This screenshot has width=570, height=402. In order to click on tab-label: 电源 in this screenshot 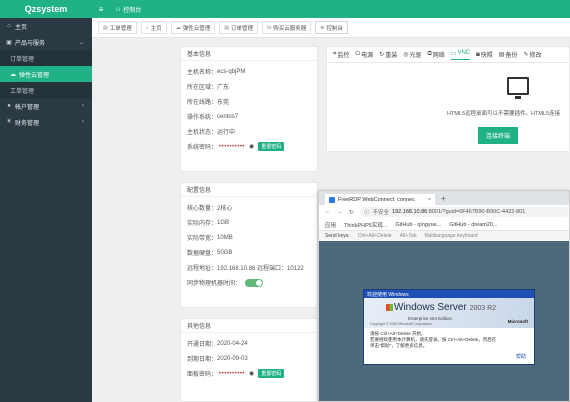, I will do `click(367, 56)`.